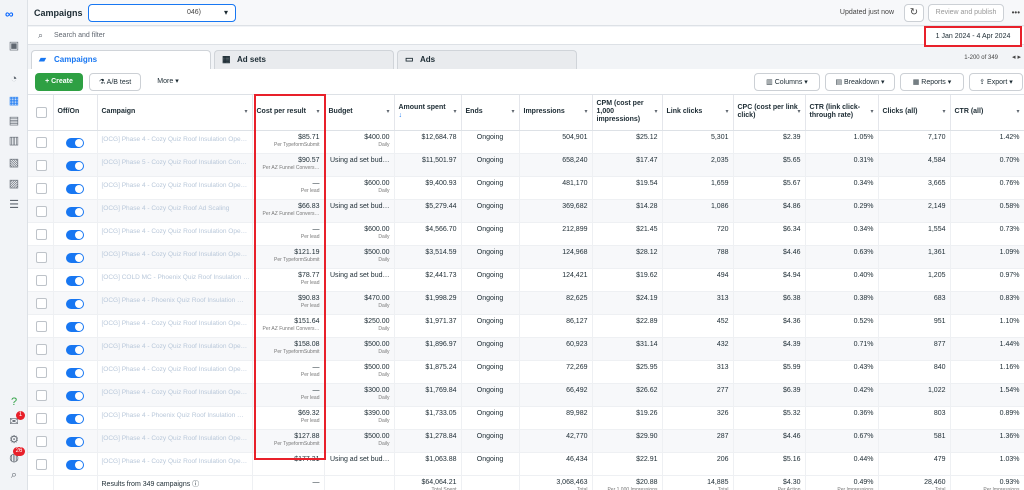  Describe the element at coordinates (168, 82) in the screenshot. I see `more-button: More ▾` at that location.